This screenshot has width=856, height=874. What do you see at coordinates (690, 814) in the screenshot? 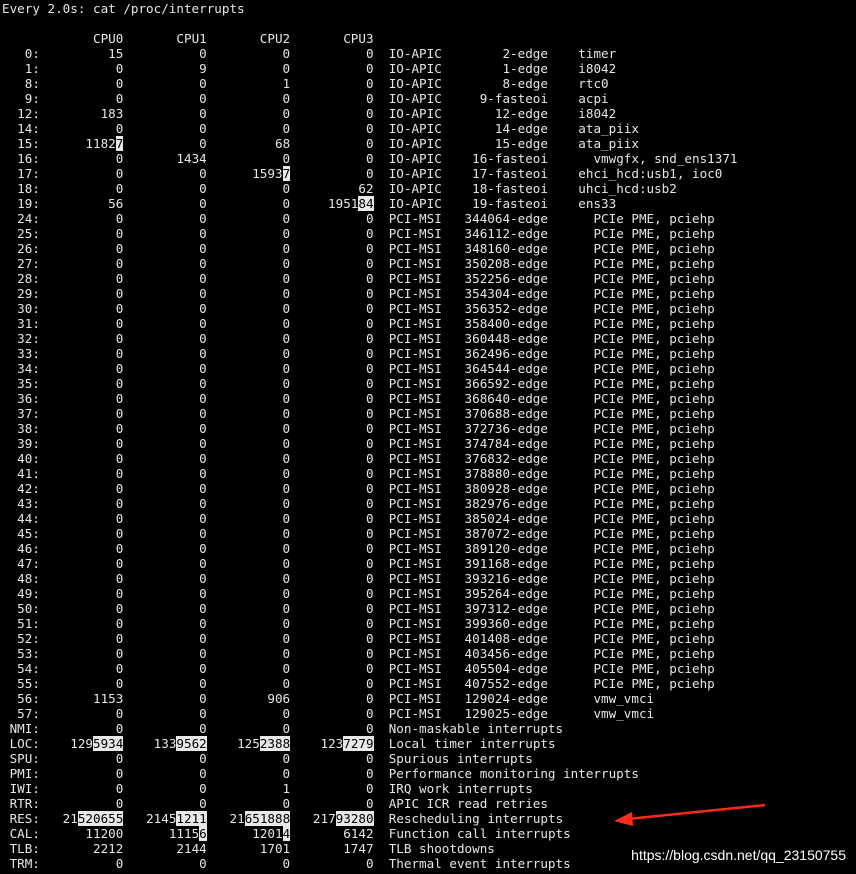
I see `red-arrow-annotation-icon` at bounding box center [690, 814].